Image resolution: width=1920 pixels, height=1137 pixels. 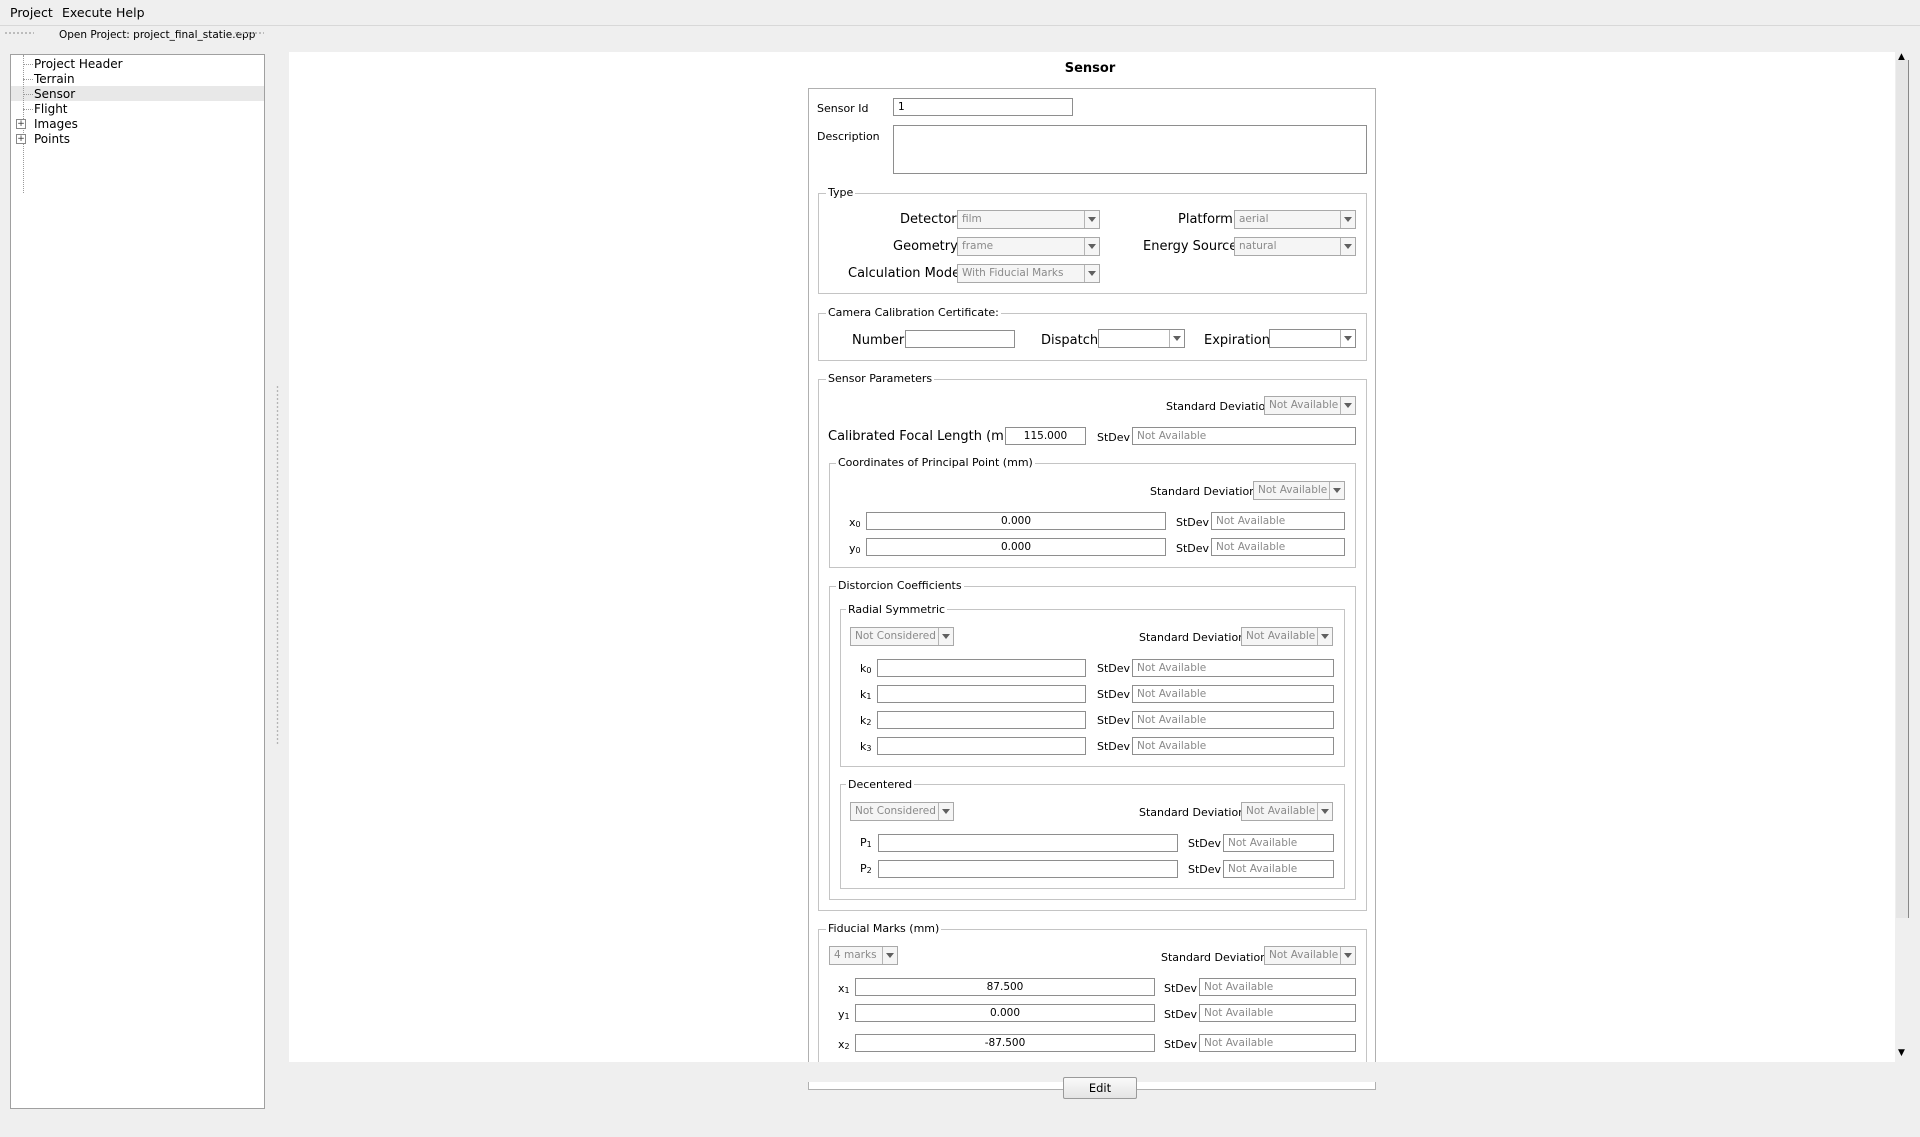 What do you see at coordinates (884, 928) in the screenshot?
I see `fiducial-marks-title: Fiducial Marks (mm)` at bounding box center [884, 928].